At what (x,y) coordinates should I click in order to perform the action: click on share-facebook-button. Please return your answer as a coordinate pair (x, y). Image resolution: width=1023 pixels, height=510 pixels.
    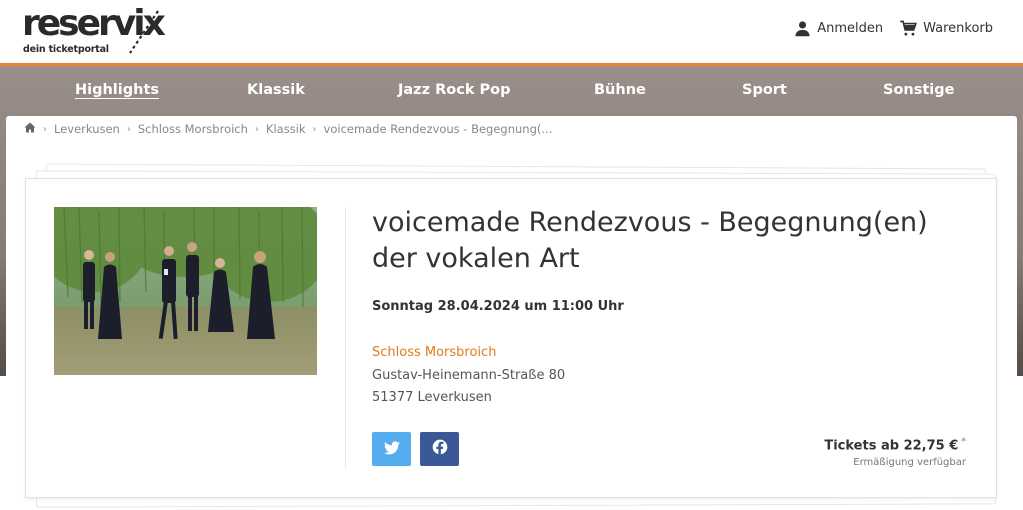
    Looking at the image, I should click on (439, 449).